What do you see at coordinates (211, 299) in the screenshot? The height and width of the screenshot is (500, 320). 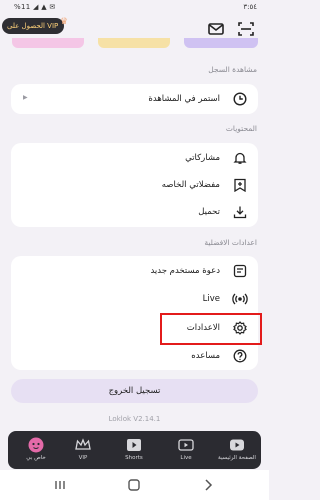 I see `live-label: Live` at bounding box center [211, 299].